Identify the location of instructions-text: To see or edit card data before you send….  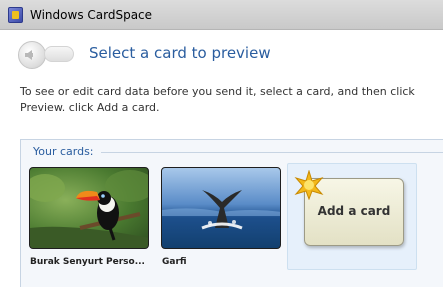
(217, 99).